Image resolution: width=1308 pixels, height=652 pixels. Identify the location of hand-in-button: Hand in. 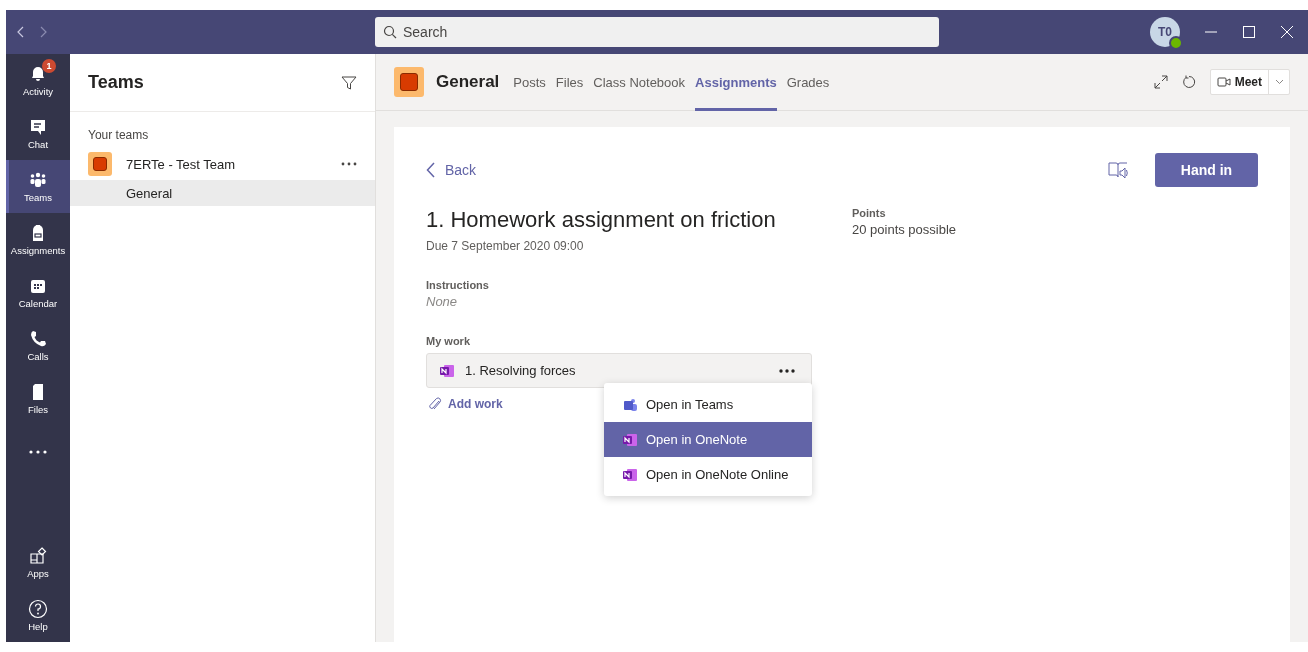
(1206, 170).